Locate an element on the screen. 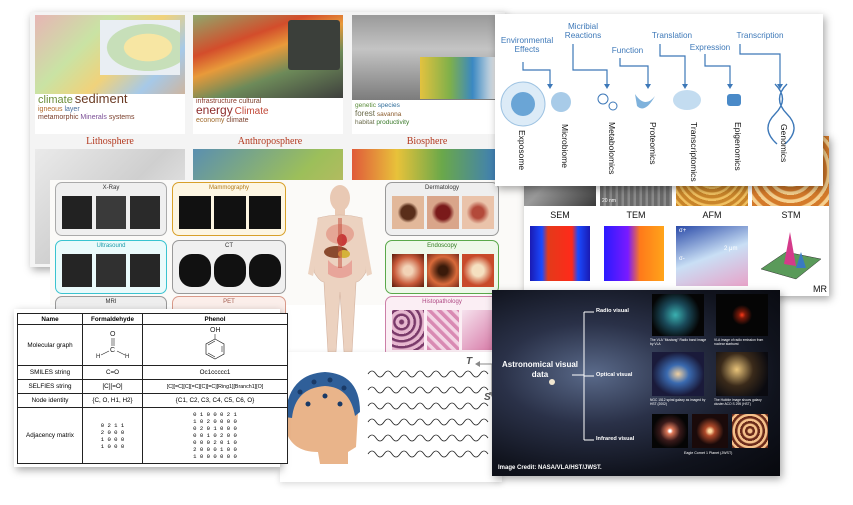 This screenshot has width=853, height=505. matrix-b-row: 0 2 0 1 0 0 0 is located at coordinates (215, 428).